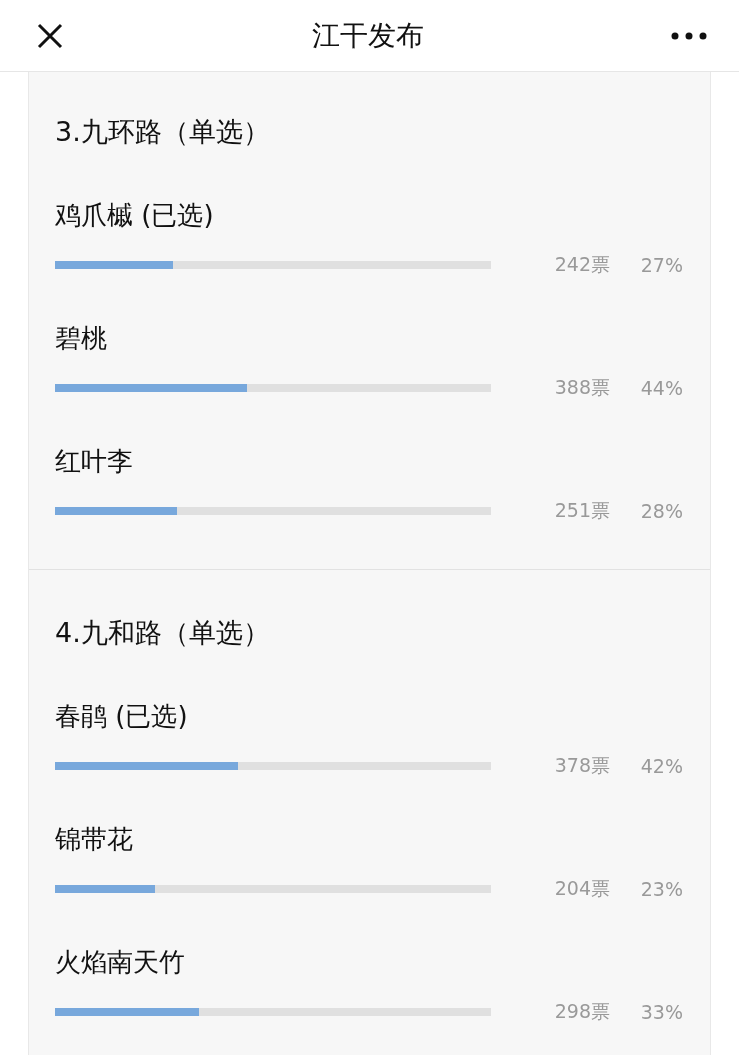 This screenshot has height=1055, width=739. What do you see at coordinates (367, 35) in the screenshot?
I see `page-title: 江干发布` at bounding box center [367, 35].